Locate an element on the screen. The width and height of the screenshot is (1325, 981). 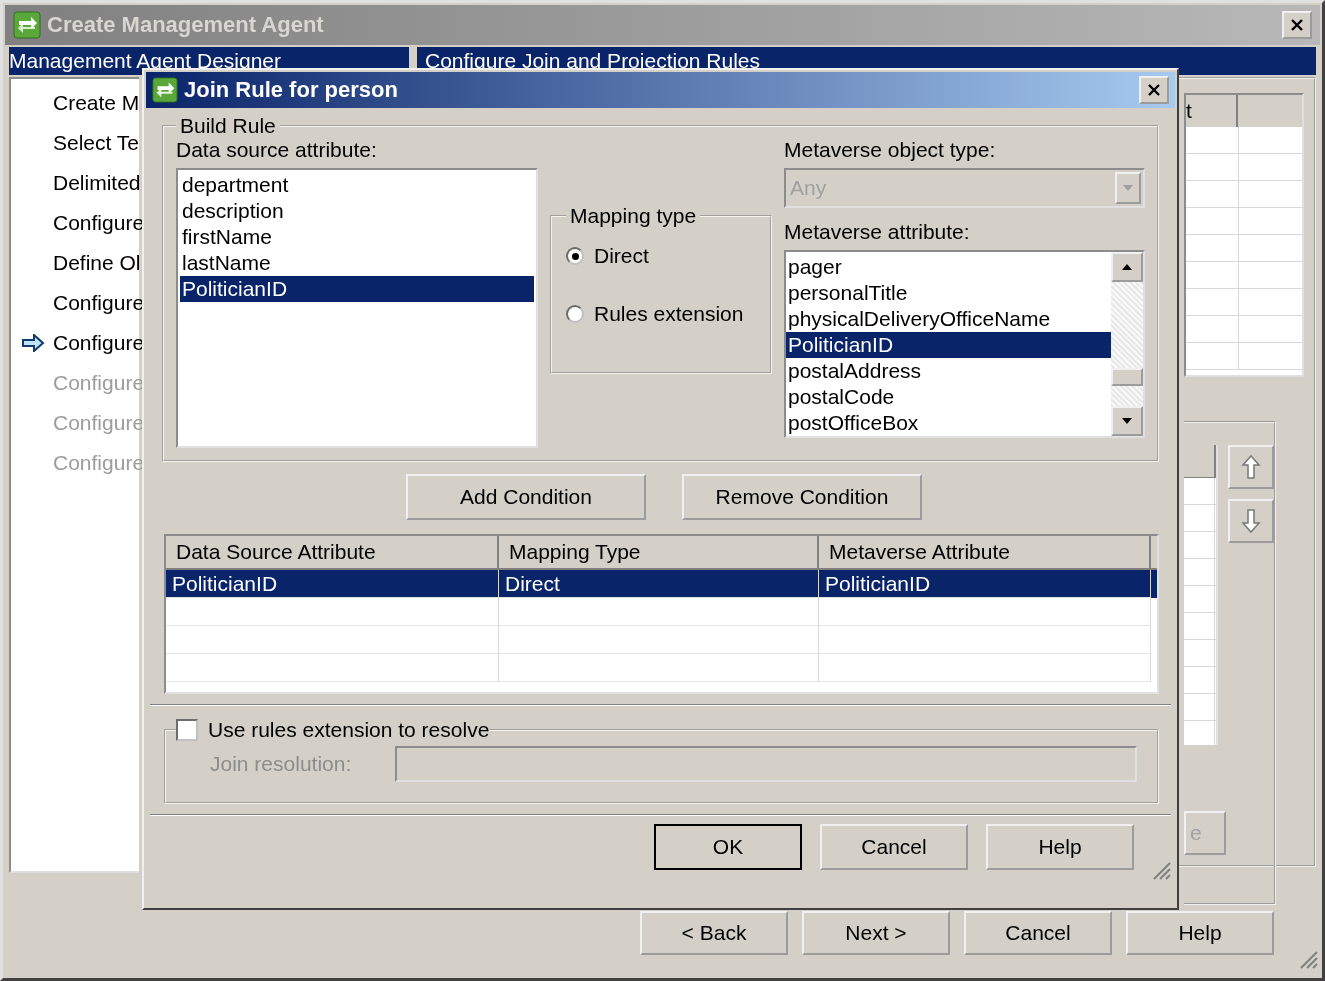
scroll-down-icon is located at coordinates (1127, 421).